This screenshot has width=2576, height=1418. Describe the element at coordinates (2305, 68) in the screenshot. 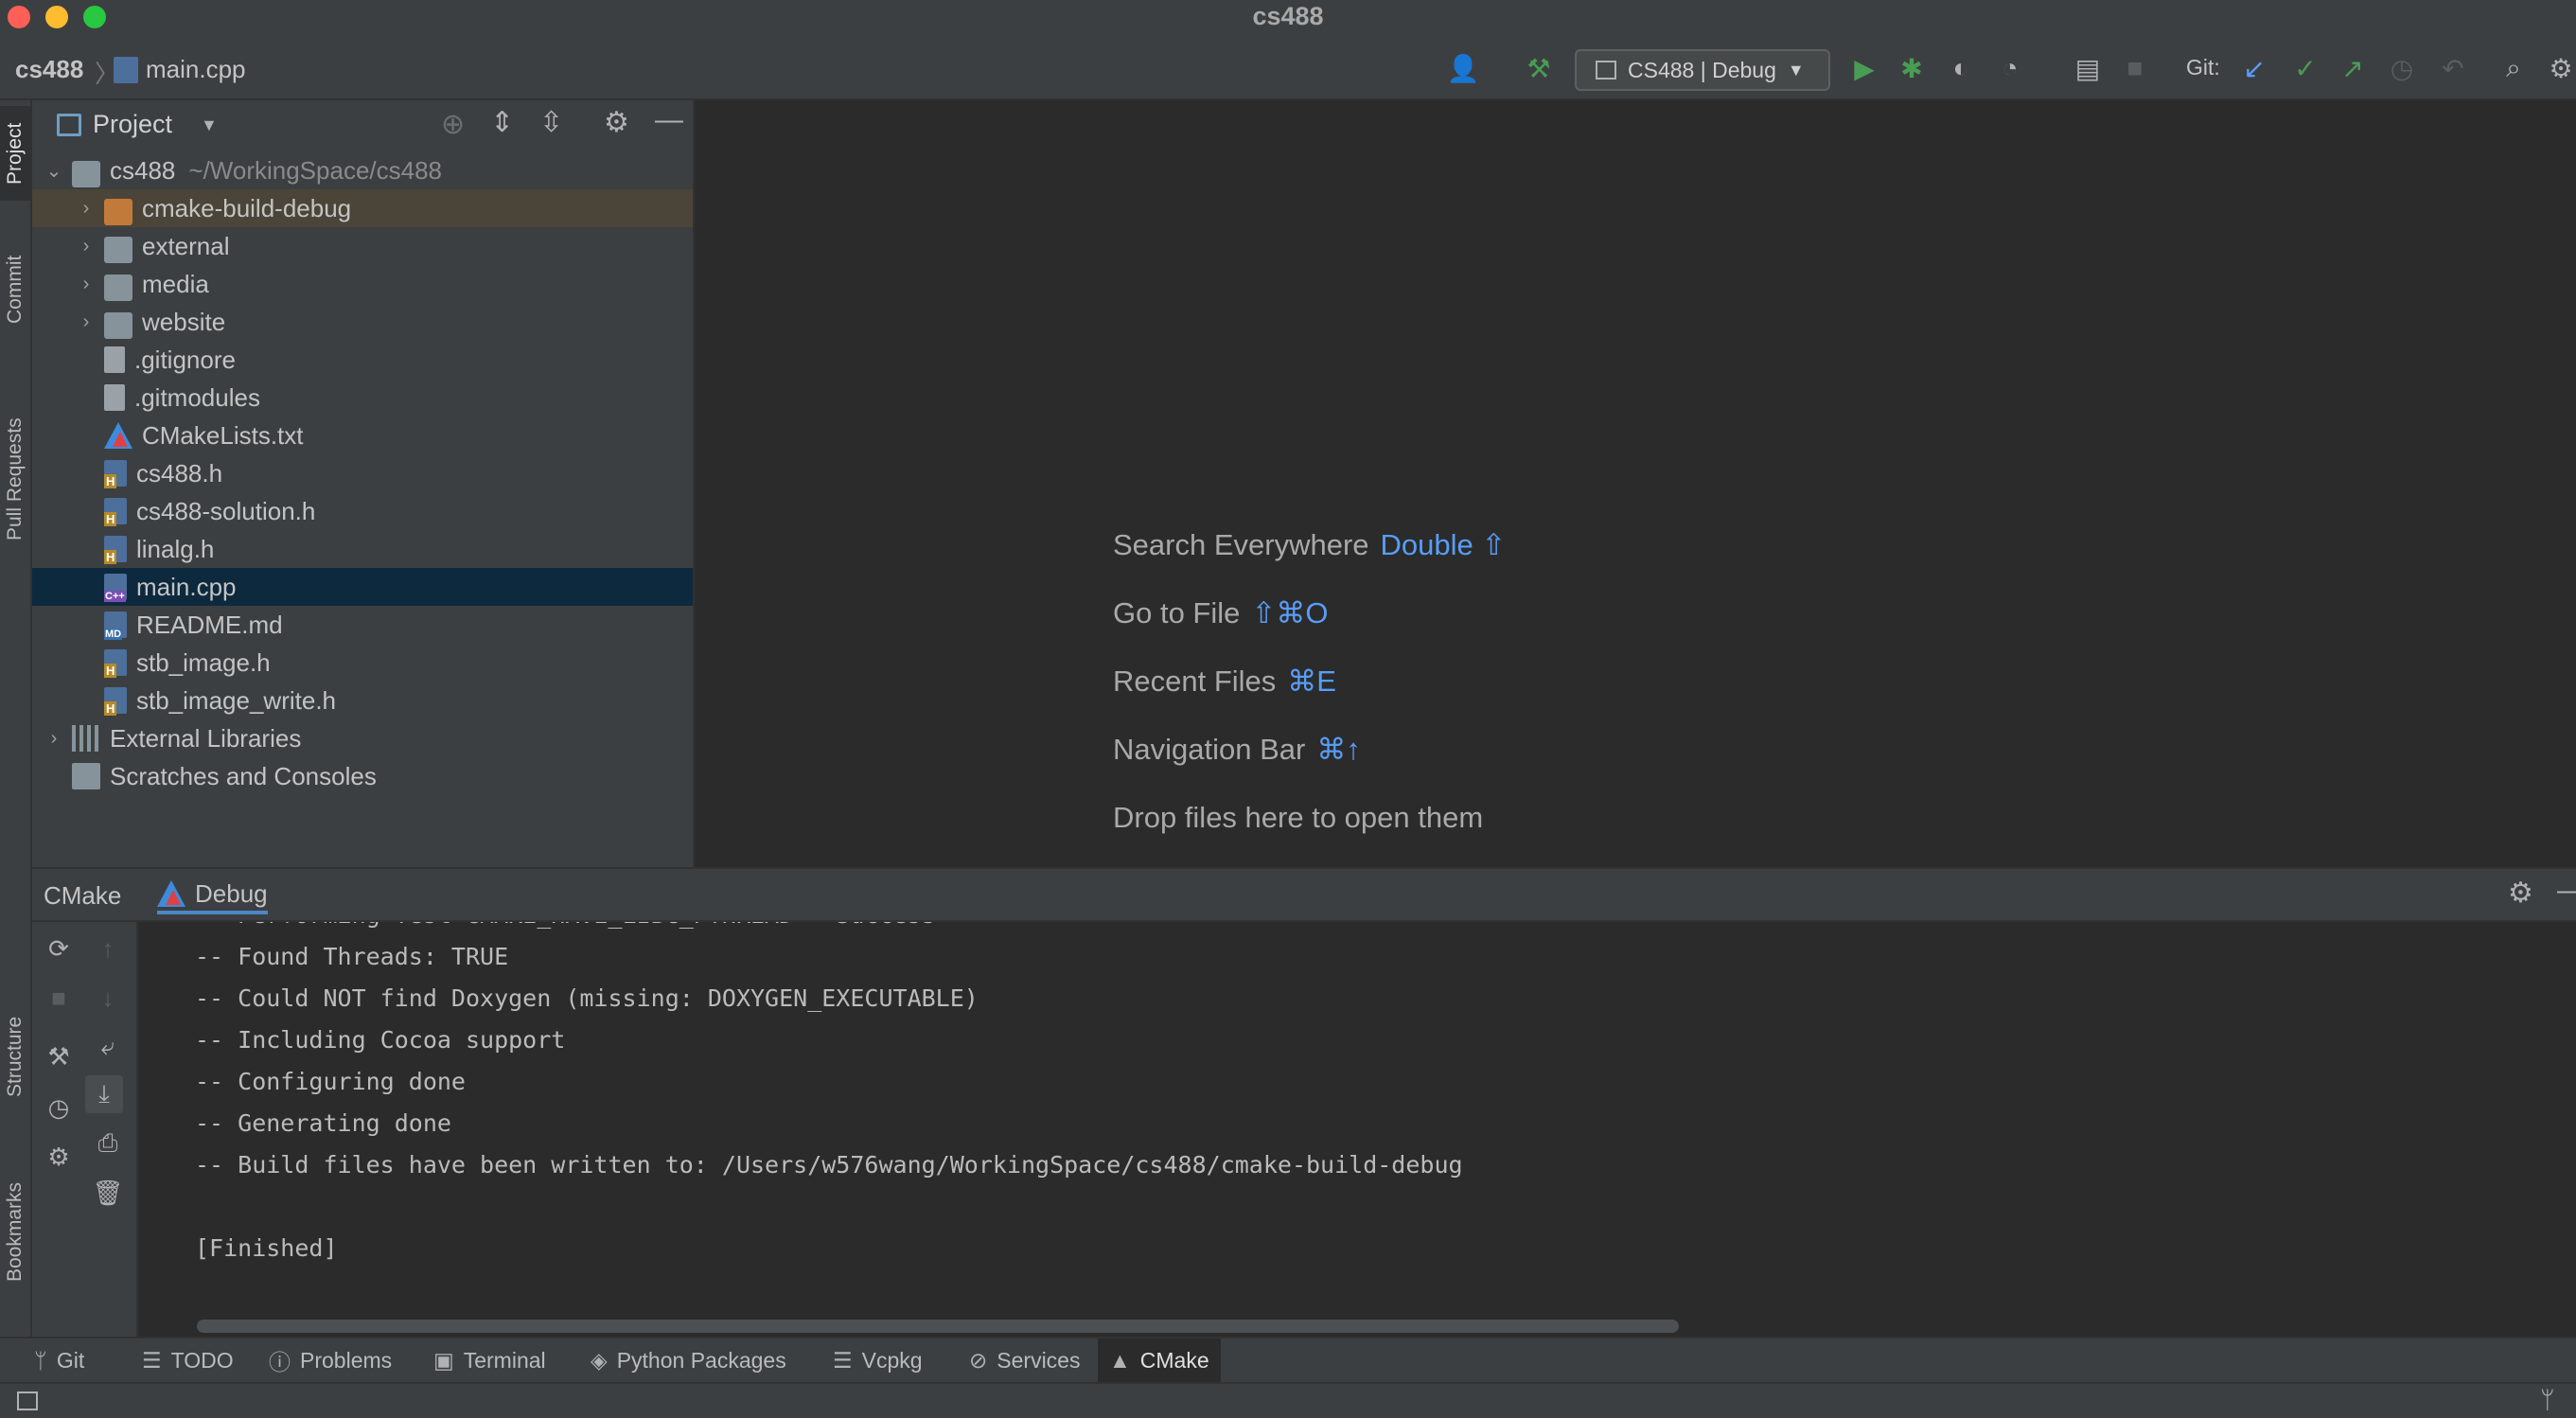

I see `git-commit-icon: ✓` at that location.